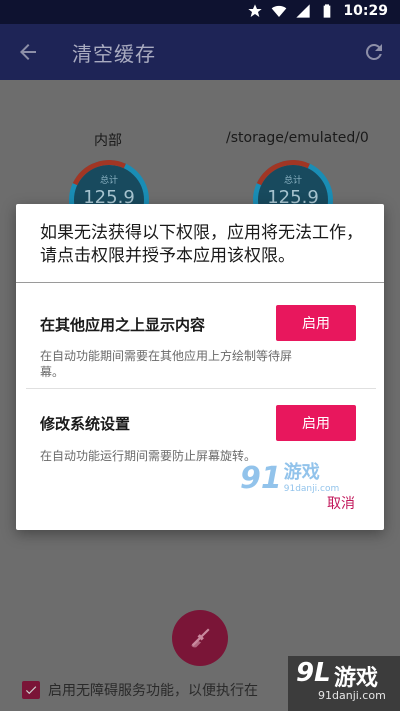 The height and width of the screenshot is (711, 400). I want to click on watermark-logo: 91 游戏 91danji.com, so click(289, 477).